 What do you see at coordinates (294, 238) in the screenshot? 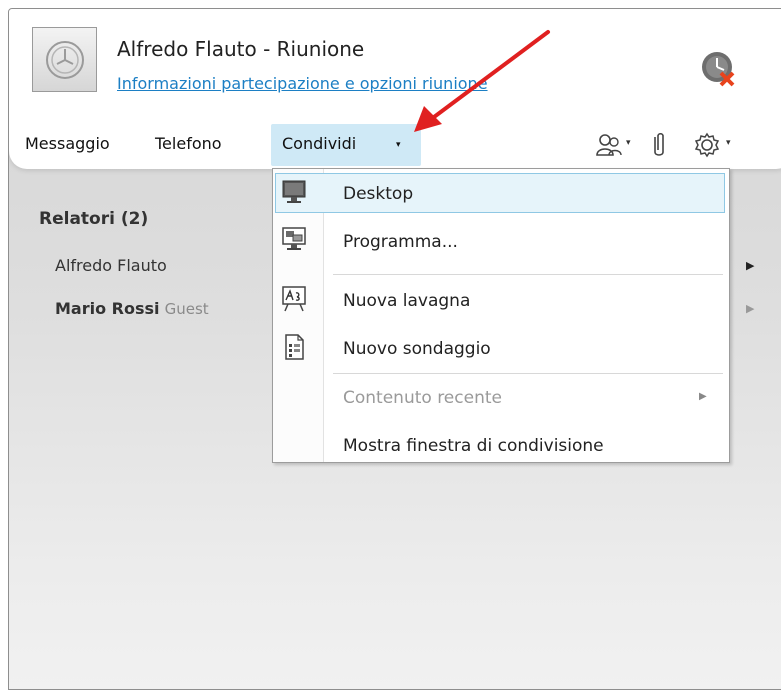
I see `program-icon` at bounding box center [294, 238].